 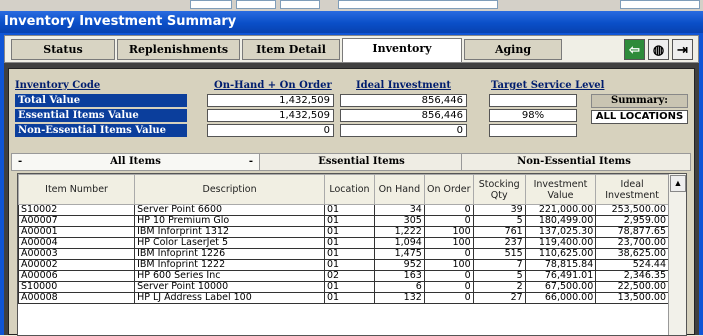 What do you see at coordinates (632, 221) in the screenshot?
I see `table-cell: 2,959.00` at bounding box center [632, 221].